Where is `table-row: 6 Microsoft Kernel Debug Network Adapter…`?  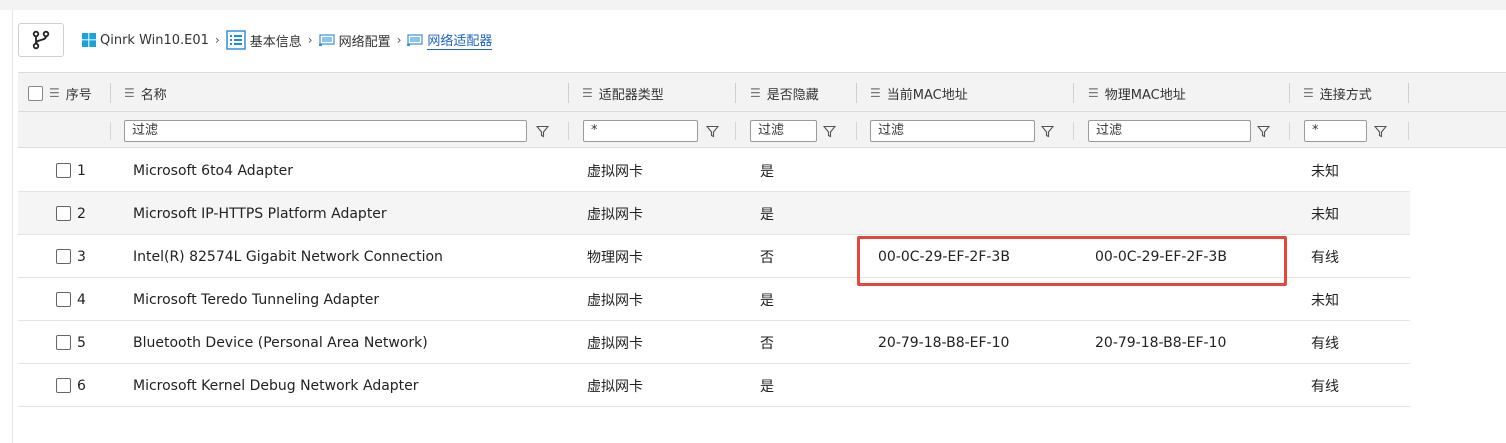 table-row: 6 Microsoft Kernel Debug Network Adapter… is located at coordinates (714, 385).